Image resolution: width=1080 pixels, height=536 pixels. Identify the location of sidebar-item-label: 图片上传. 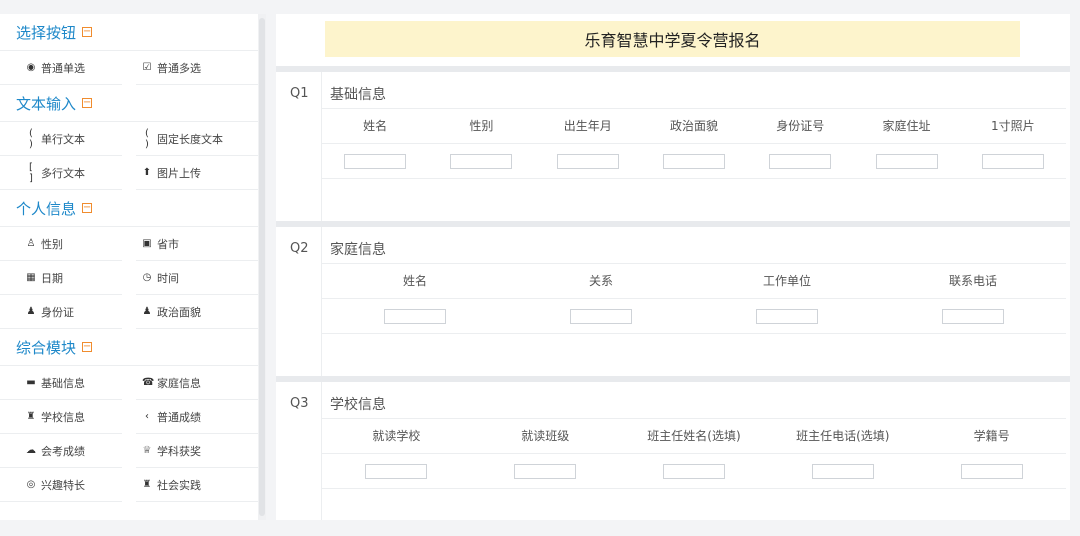
(179, 173).